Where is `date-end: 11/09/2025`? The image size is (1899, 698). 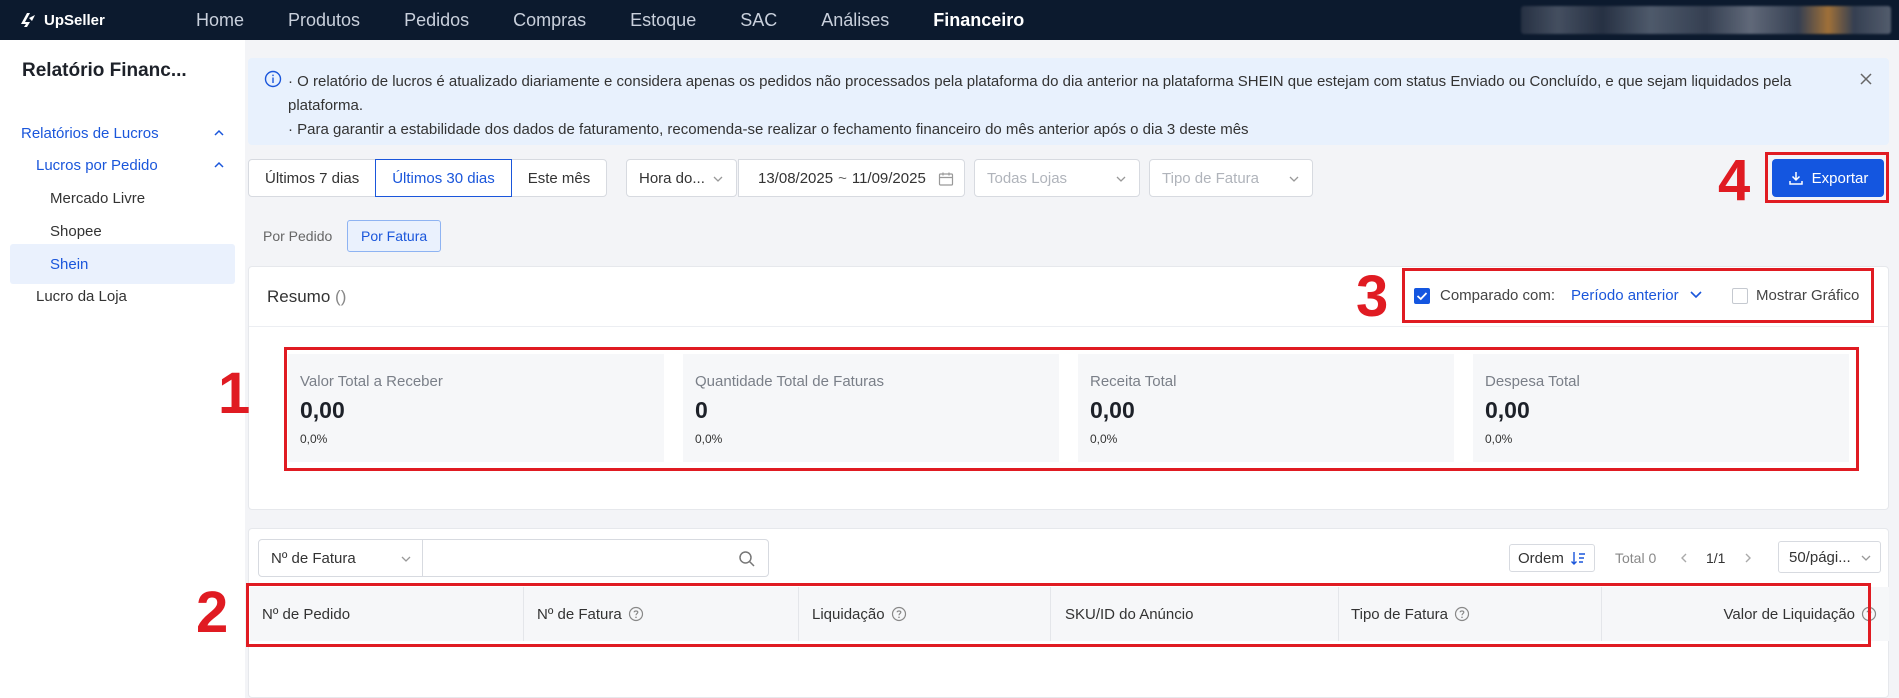 date-end: 11/09/2025 is located at coordinates (888, 178).